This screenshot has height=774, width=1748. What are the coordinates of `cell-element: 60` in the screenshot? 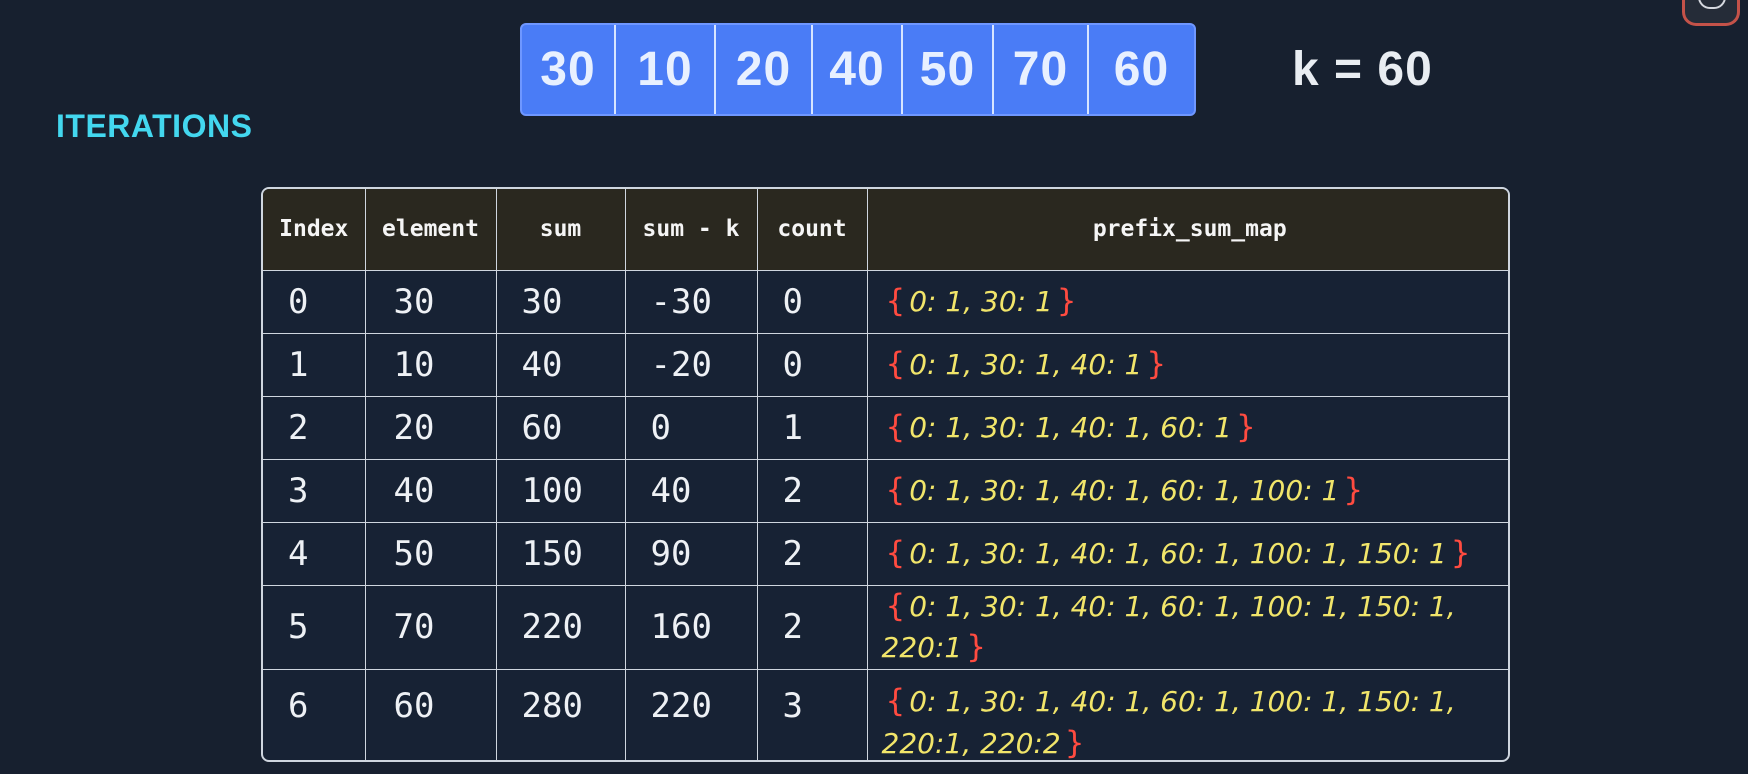 It's located at (431, 714).